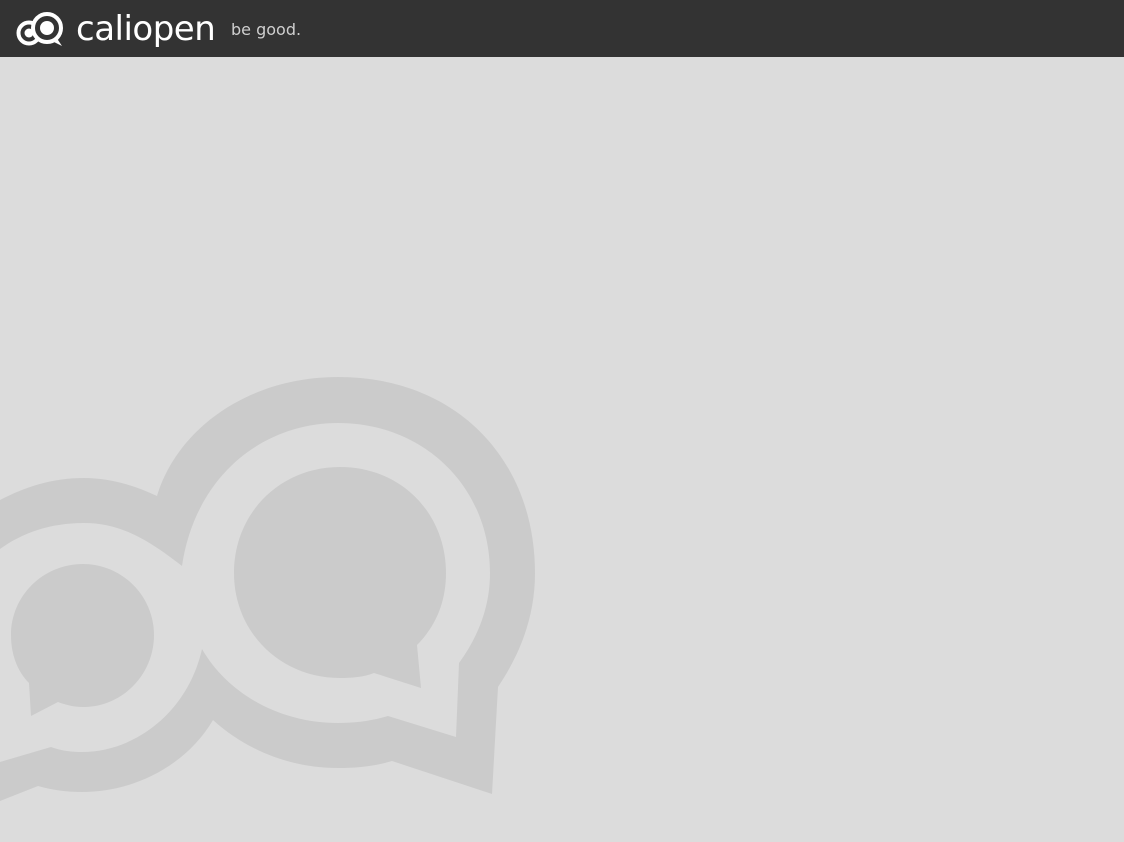 Image resolution: width=1124 pixels, height=842 pixels. I want to click on home-logo-link: caliopen, so click(116, 29).